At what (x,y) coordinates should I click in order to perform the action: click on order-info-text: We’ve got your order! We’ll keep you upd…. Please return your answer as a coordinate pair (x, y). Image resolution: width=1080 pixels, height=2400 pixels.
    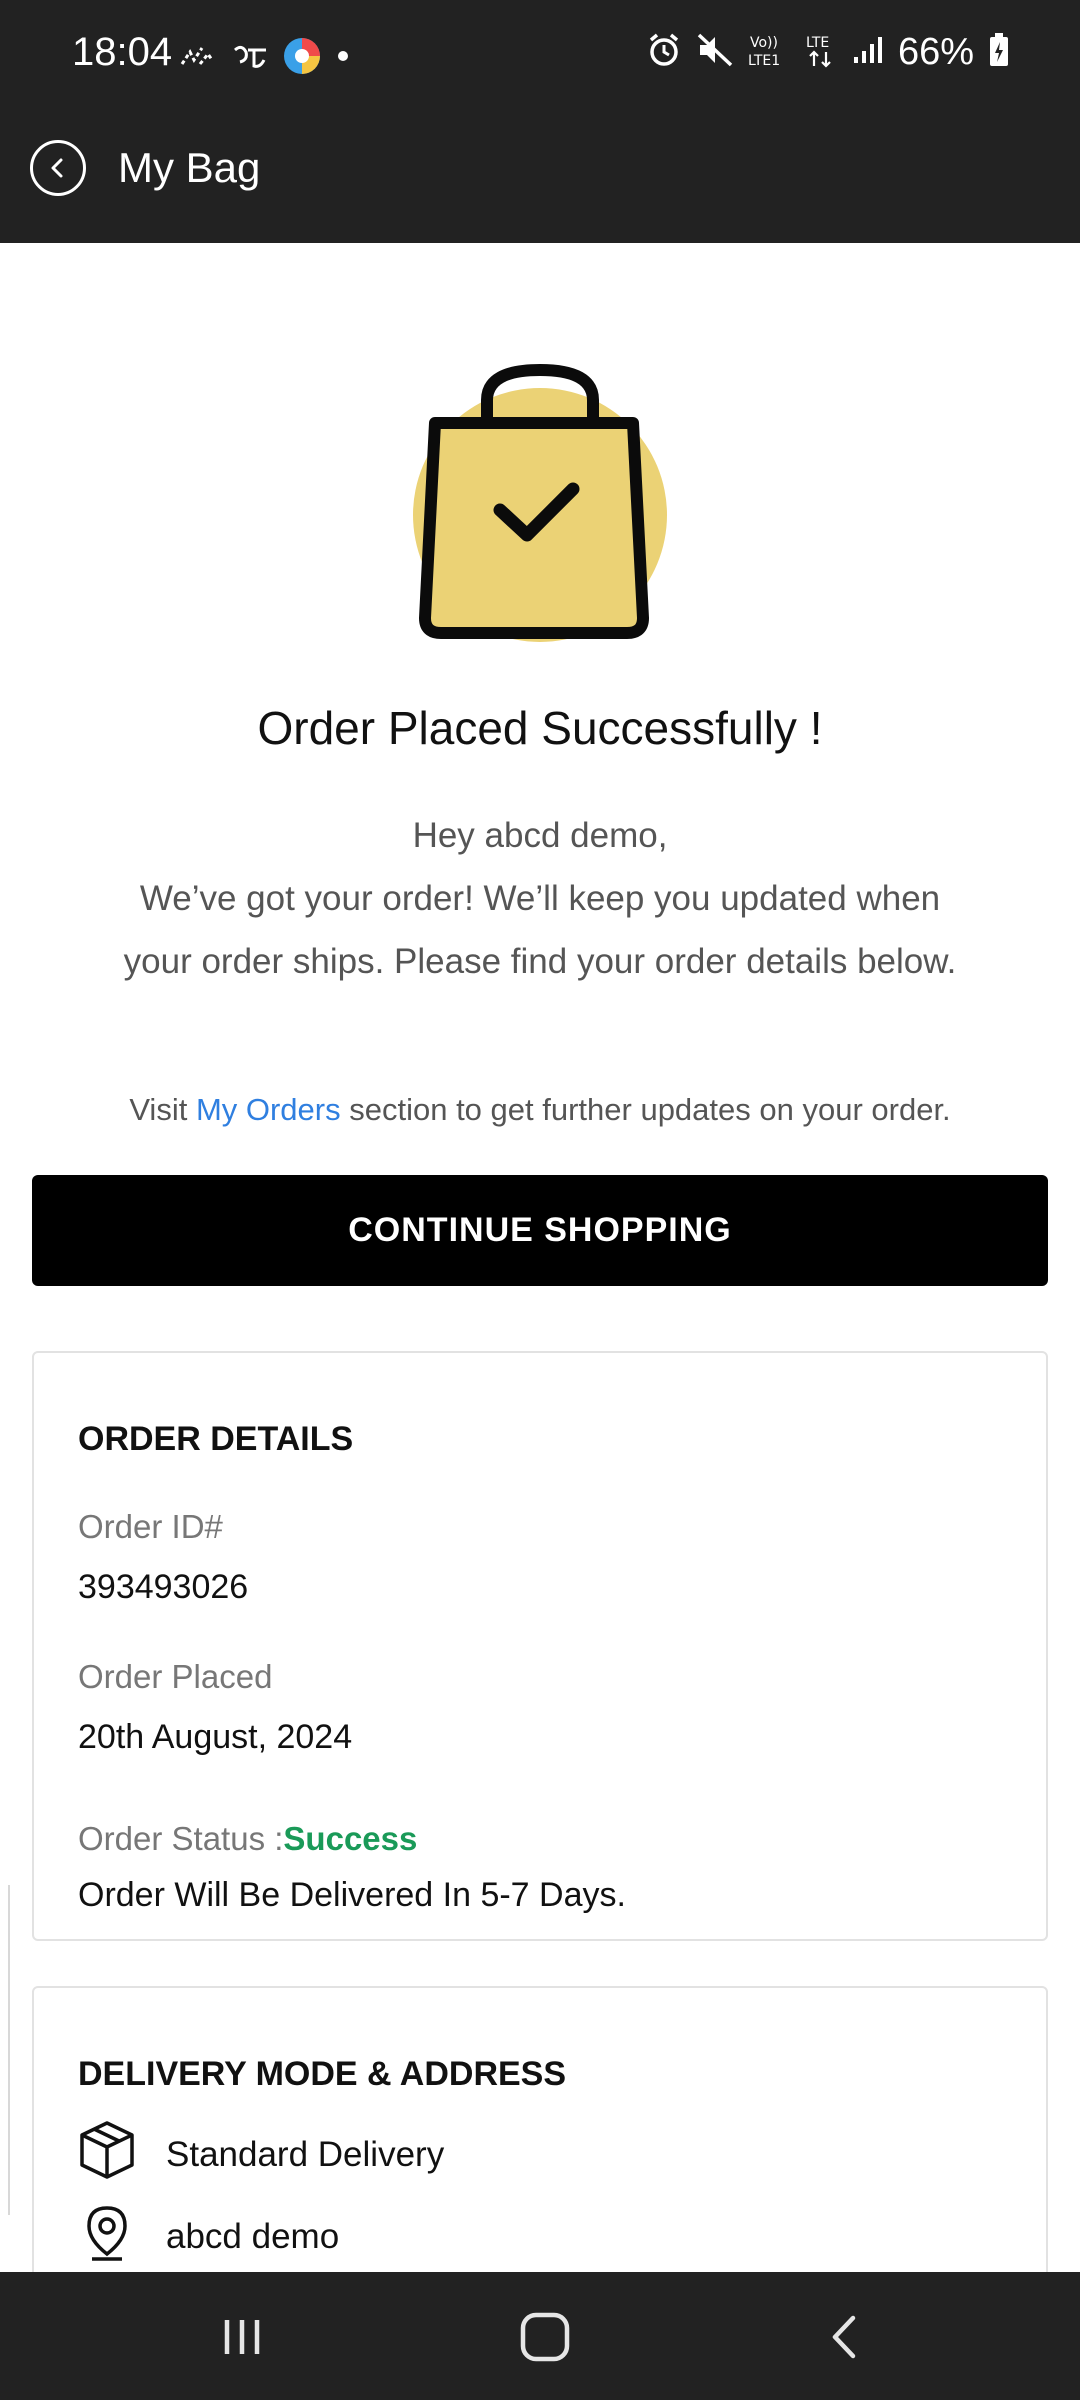
    Looking at the image, I should click on (540, 930).